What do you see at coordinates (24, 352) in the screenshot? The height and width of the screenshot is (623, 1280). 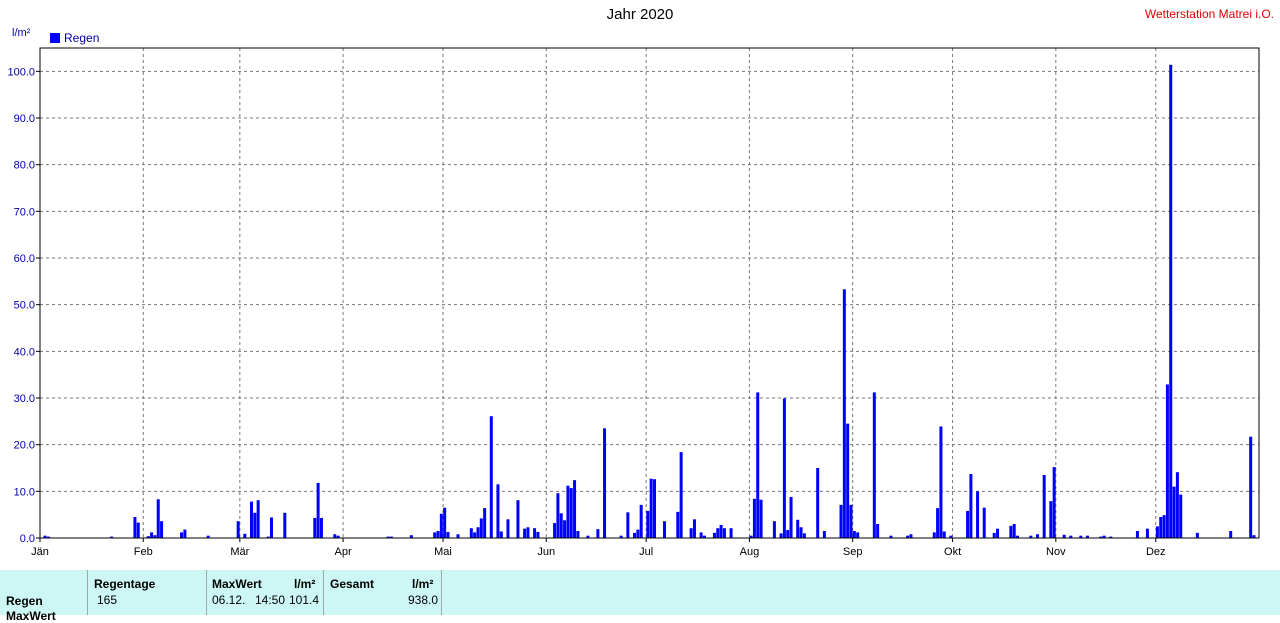 I see `y-tick-label: 40.0` at bounding box center [24, 352].